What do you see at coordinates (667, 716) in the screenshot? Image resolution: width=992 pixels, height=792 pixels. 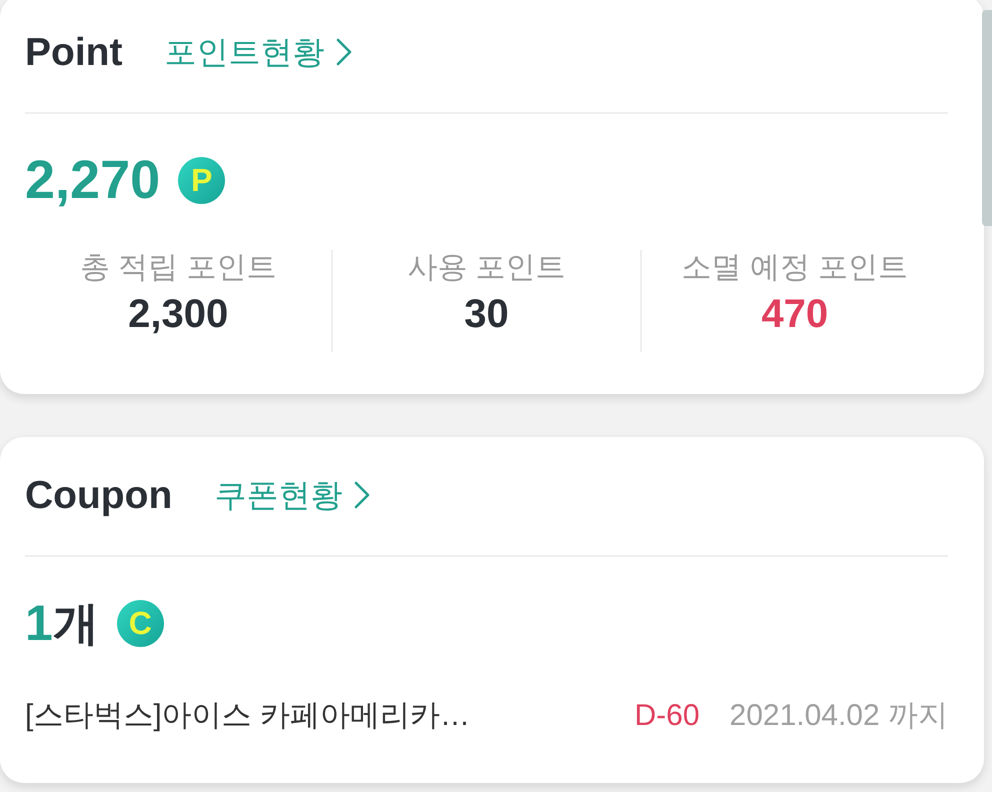 I see `d-day: D-60` at bounding box center [667, 716].